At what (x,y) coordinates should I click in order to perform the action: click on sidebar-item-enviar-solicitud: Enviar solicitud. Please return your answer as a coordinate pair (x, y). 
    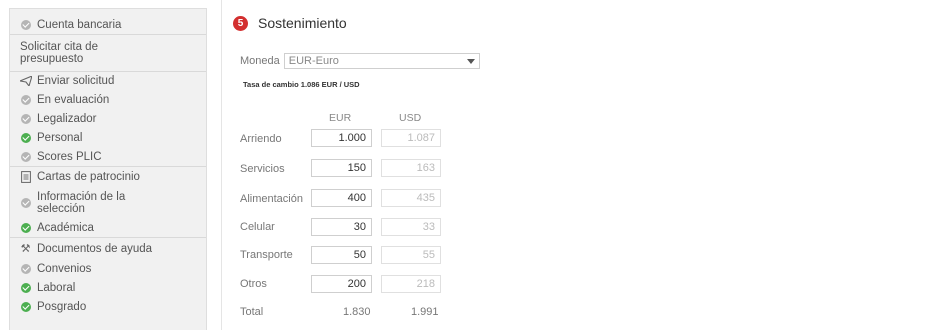
    Looking at the image, I should click on (108, 80).